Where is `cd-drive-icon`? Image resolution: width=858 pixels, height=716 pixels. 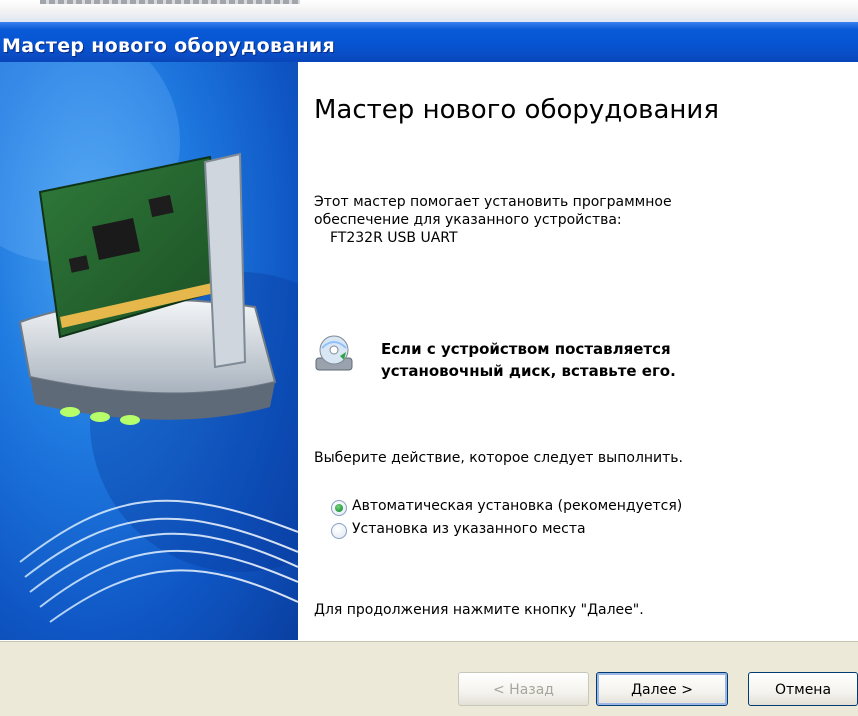
cd-drive-icon is located at coordinates (334, 353).